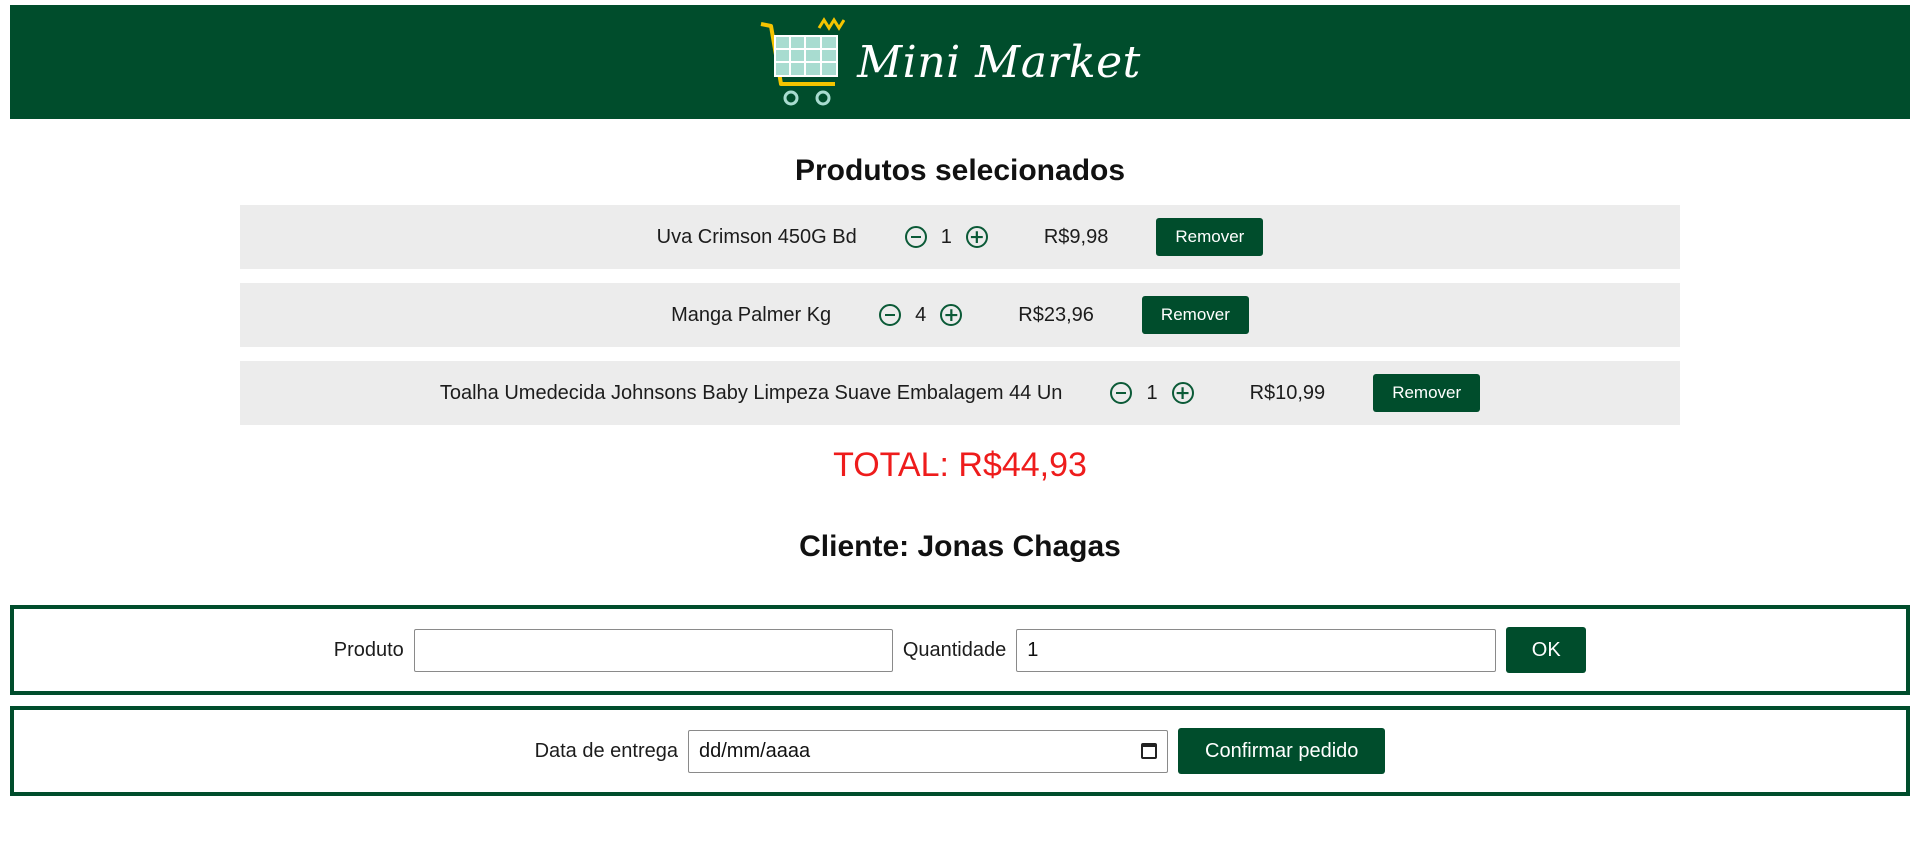 This screenshot has width=1920, height=866. Describe the element at coordinates (755, 750) in the screenshot. I see `date-placeholder: dd/mm/aaaa` at that location.